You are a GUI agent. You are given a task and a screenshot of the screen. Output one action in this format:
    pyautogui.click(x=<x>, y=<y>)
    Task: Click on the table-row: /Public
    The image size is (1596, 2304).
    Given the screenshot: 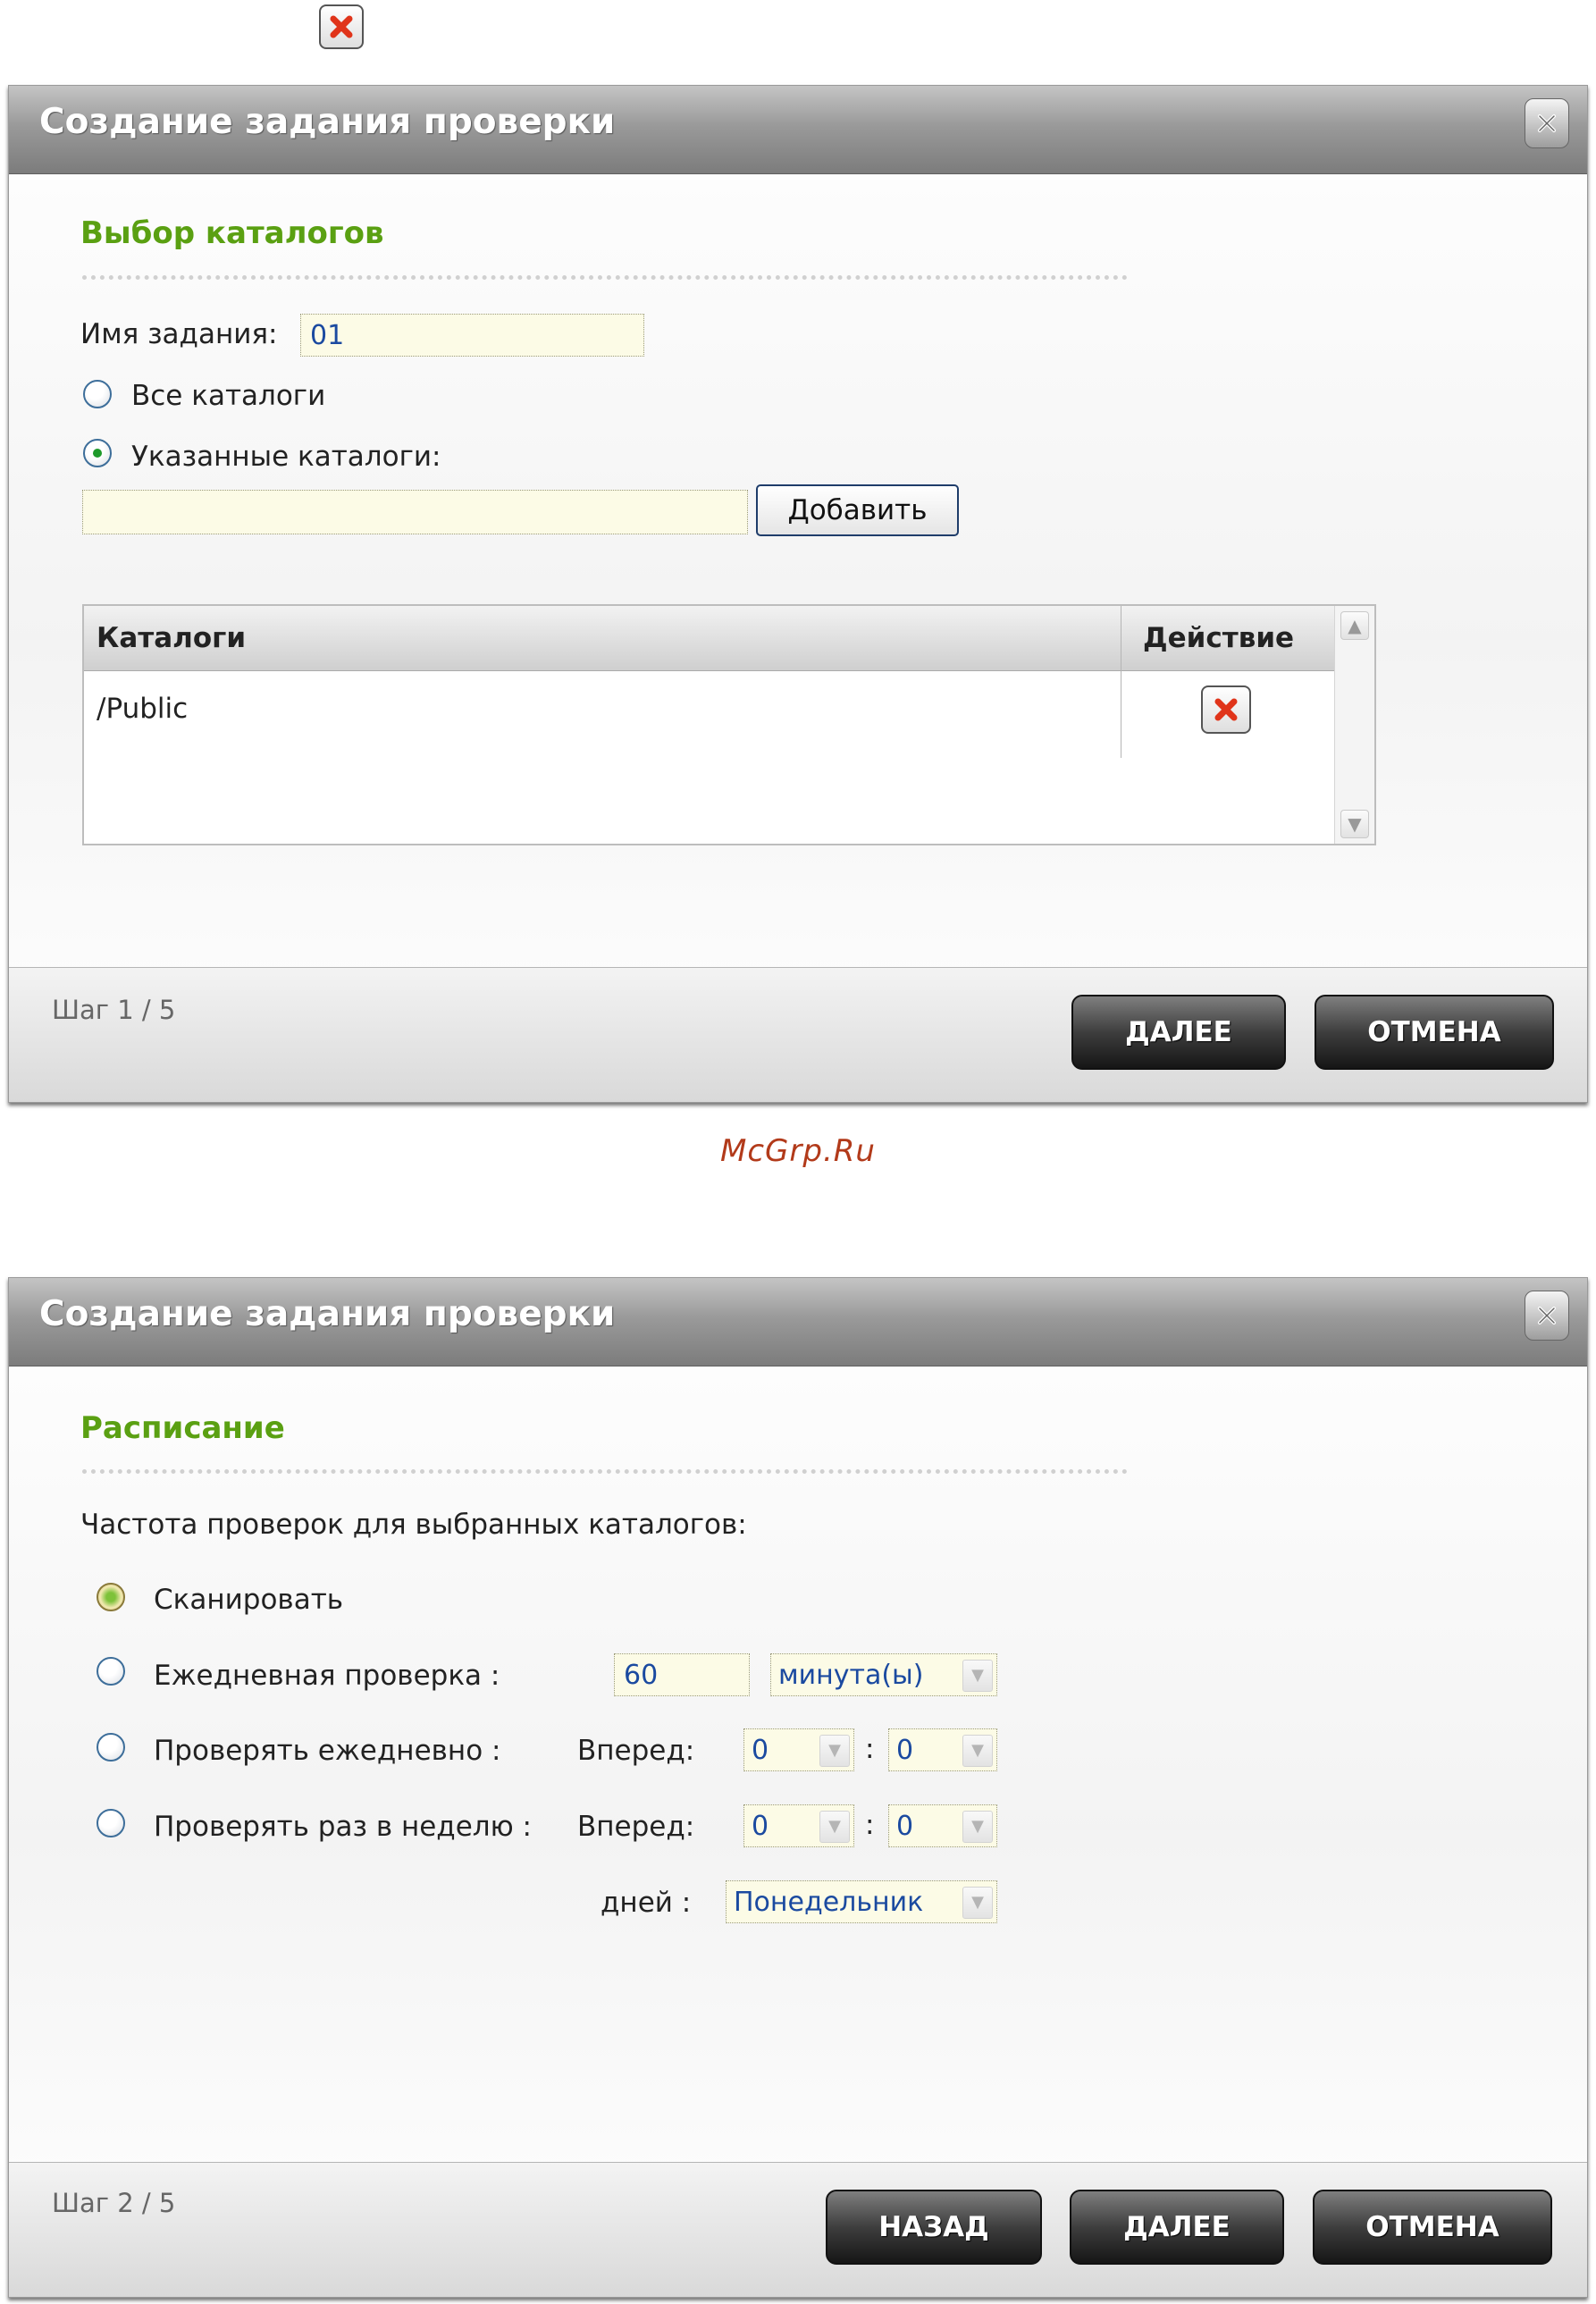 What is the action you would take?
    pyautogui.click(x=709, y=714)
    